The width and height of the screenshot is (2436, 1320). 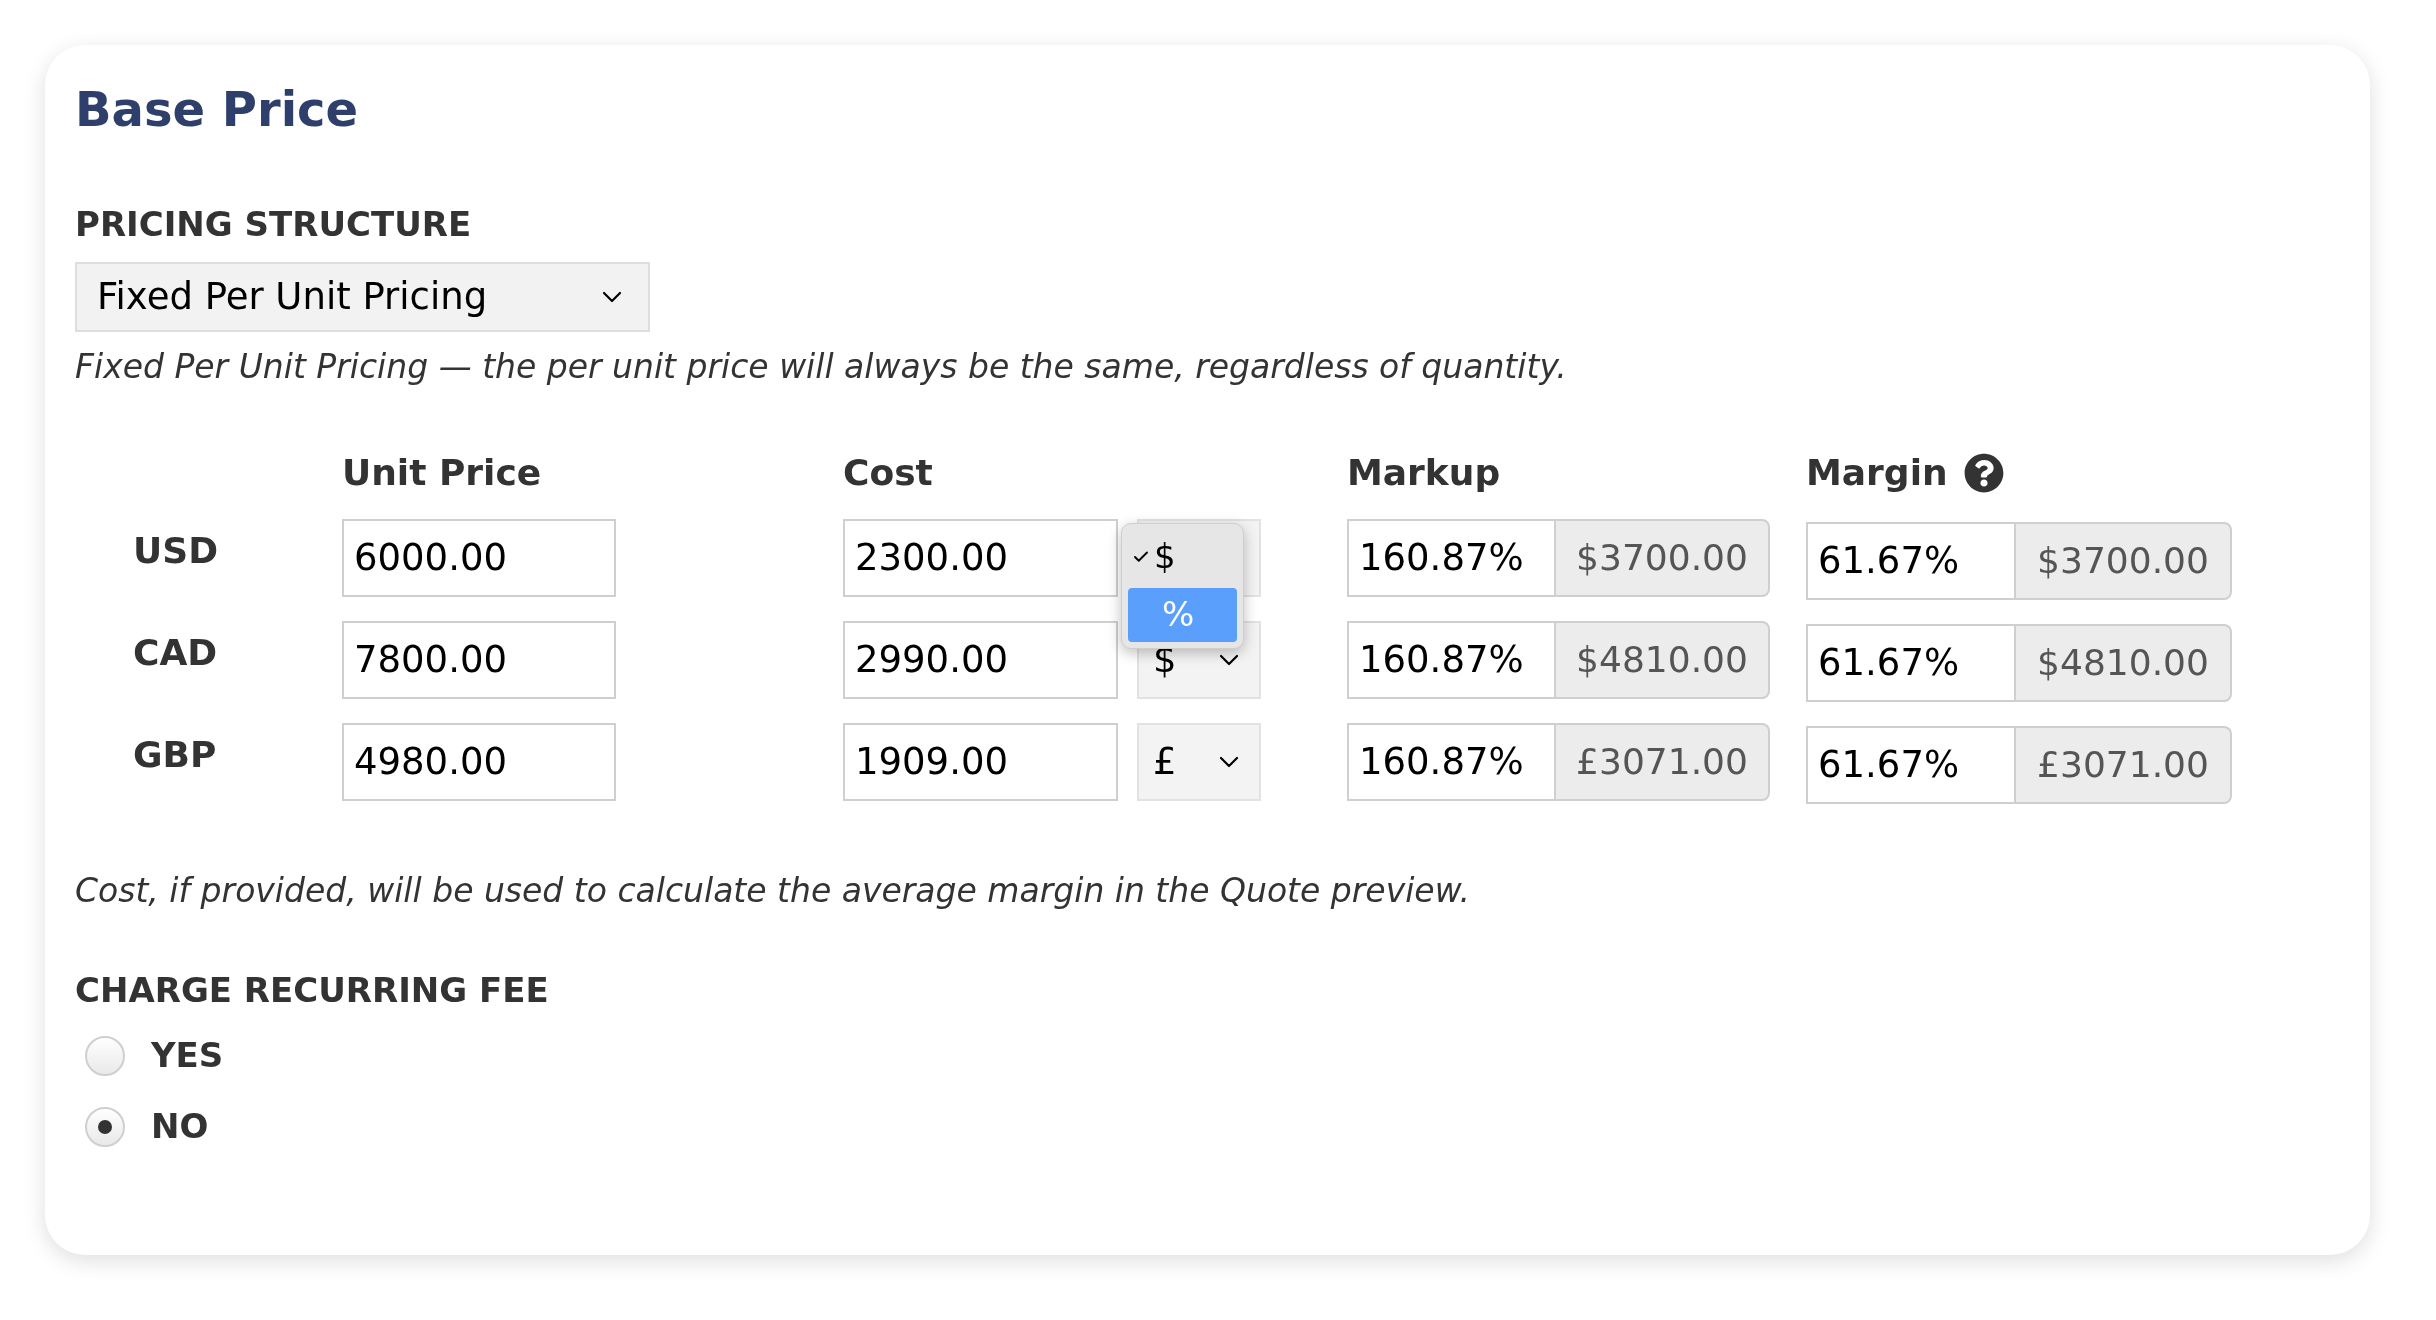 What do you see at coordinates (821, 367) in the screenshot?
I see `description-text: Fixed Per Unit Pricing — the per unit price will always be the same, regardless of quantity.` at bounding box center [821, 367].